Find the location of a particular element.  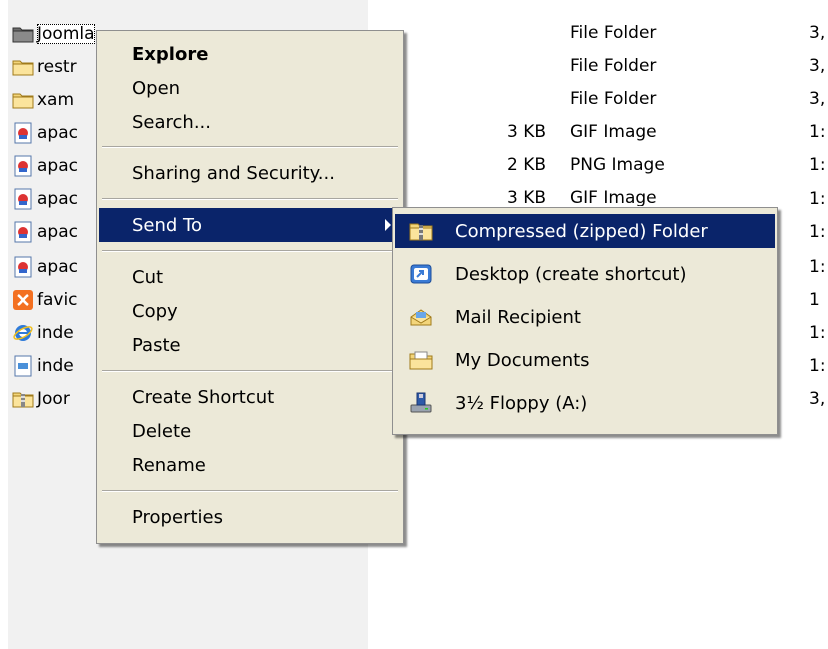

menu-item-explore: Explore is located at coordinates (250, 54).